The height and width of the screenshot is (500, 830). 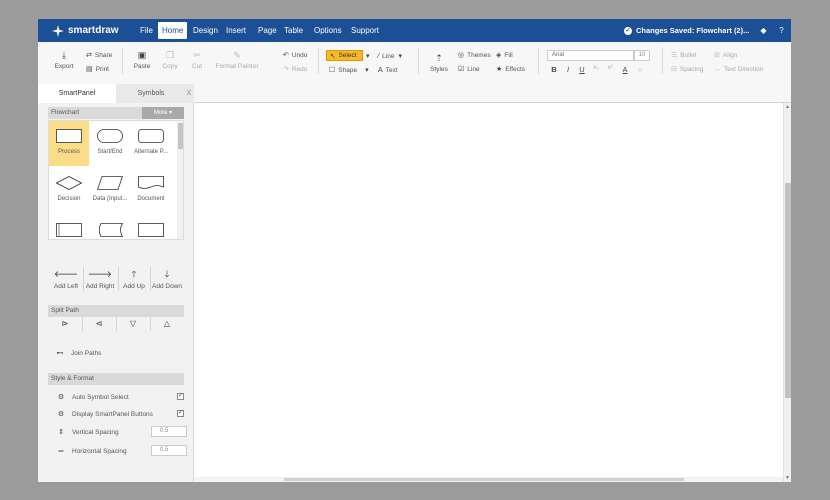 What do you see at coordinates (119, 353) in the screenshot?
I see `join-paths-button: ⊷ Join Paths` at bounding box center [119, 353].